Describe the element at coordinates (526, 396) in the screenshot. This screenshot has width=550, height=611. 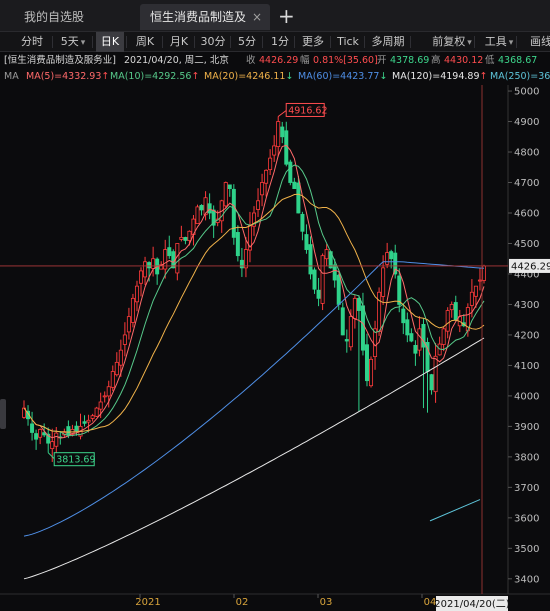
I see `y-tick-label: 4000` at that location.